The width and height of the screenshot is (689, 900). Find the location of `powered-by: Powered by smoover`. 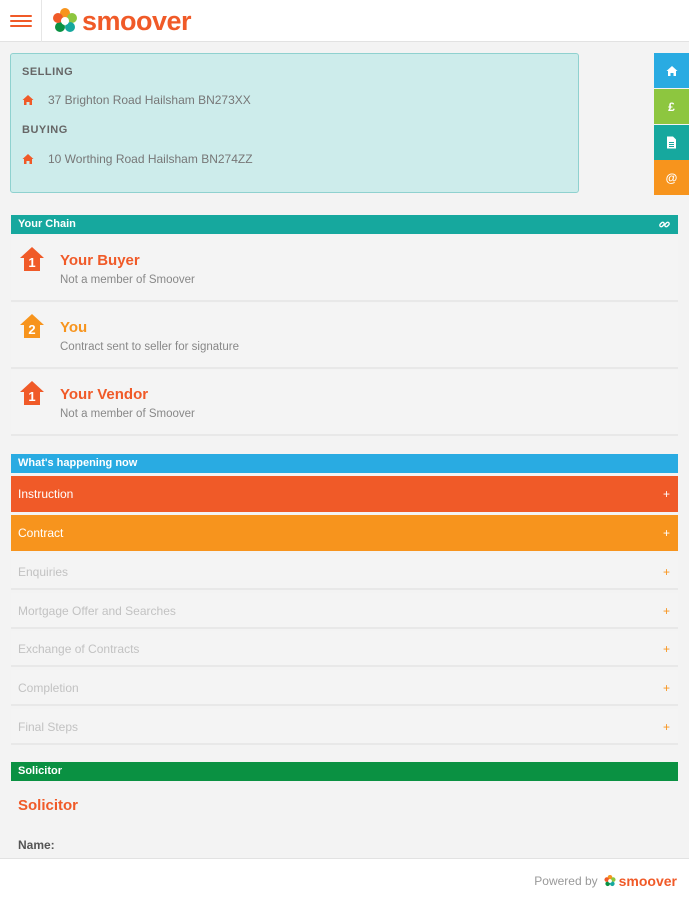

powered-by: Powered by smoover is located at coordinates (605, 881).